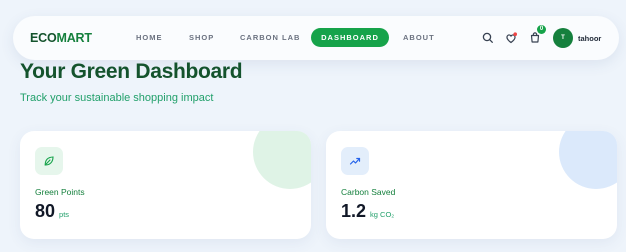 This screenshot has width=626, height=252. Describe the element at coordinates (64, 214) in the screenshot. I see `green-points-unit: pts` at that location.